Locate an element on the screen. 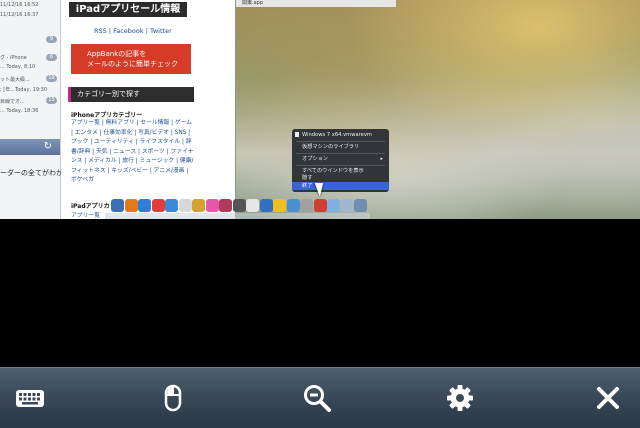  dock-shelf is located at coordinates (237, 216).